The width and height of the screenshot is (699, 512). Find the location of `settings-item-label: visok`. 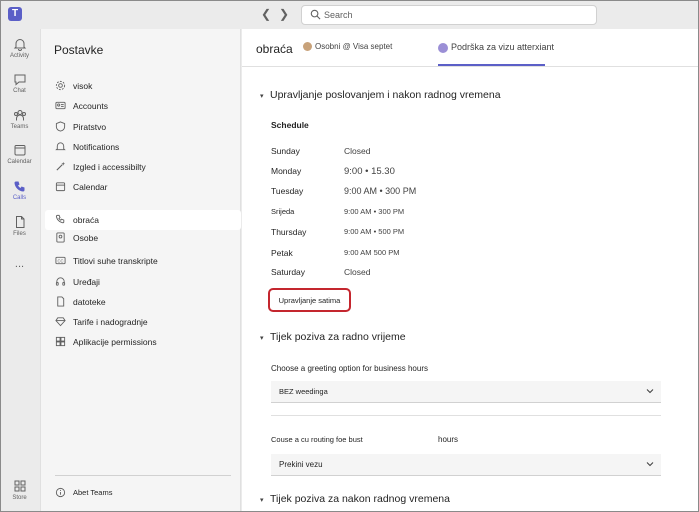

settings-item-label: visok is located at coordinates (83, 86).